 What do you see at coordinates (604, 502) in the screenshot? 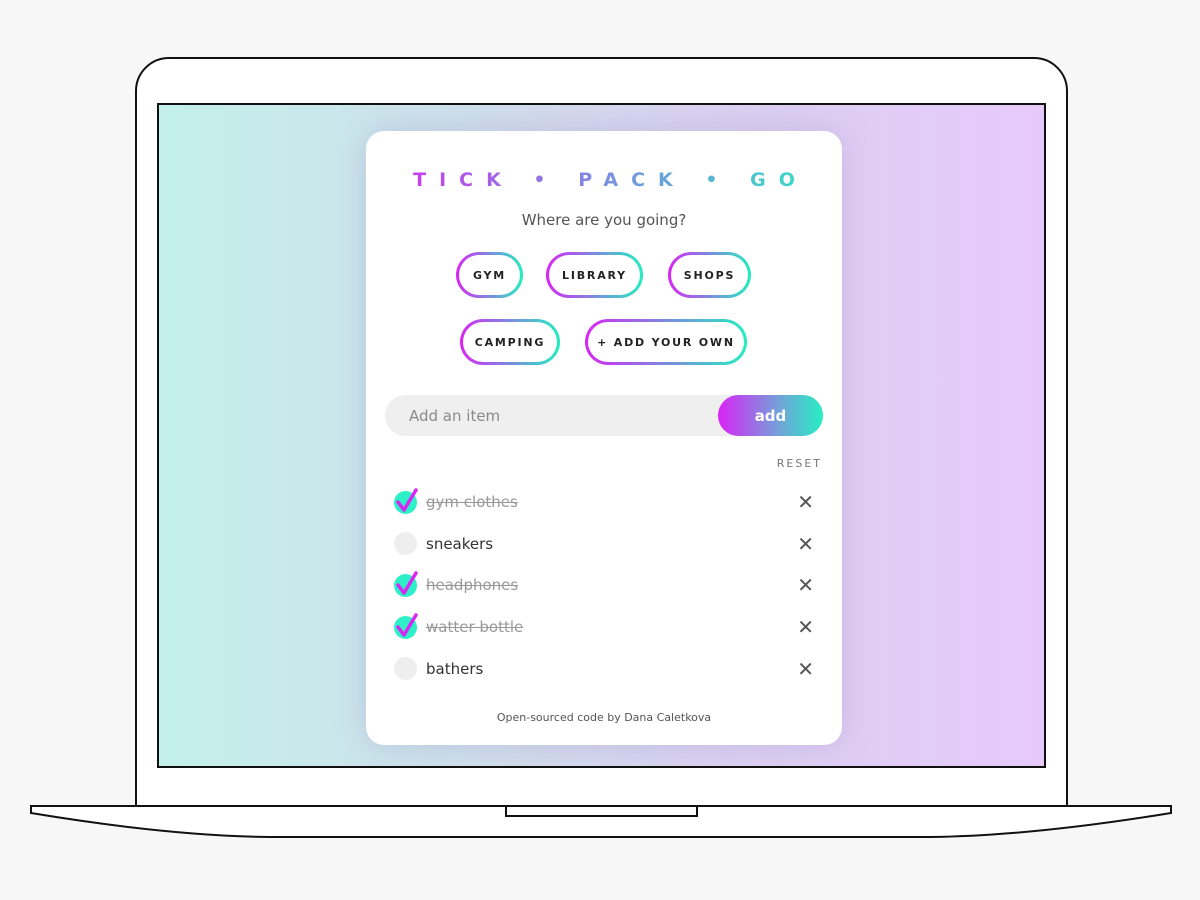
I see `list-item: gym clothes ✕` at bounding box center [604, 502].